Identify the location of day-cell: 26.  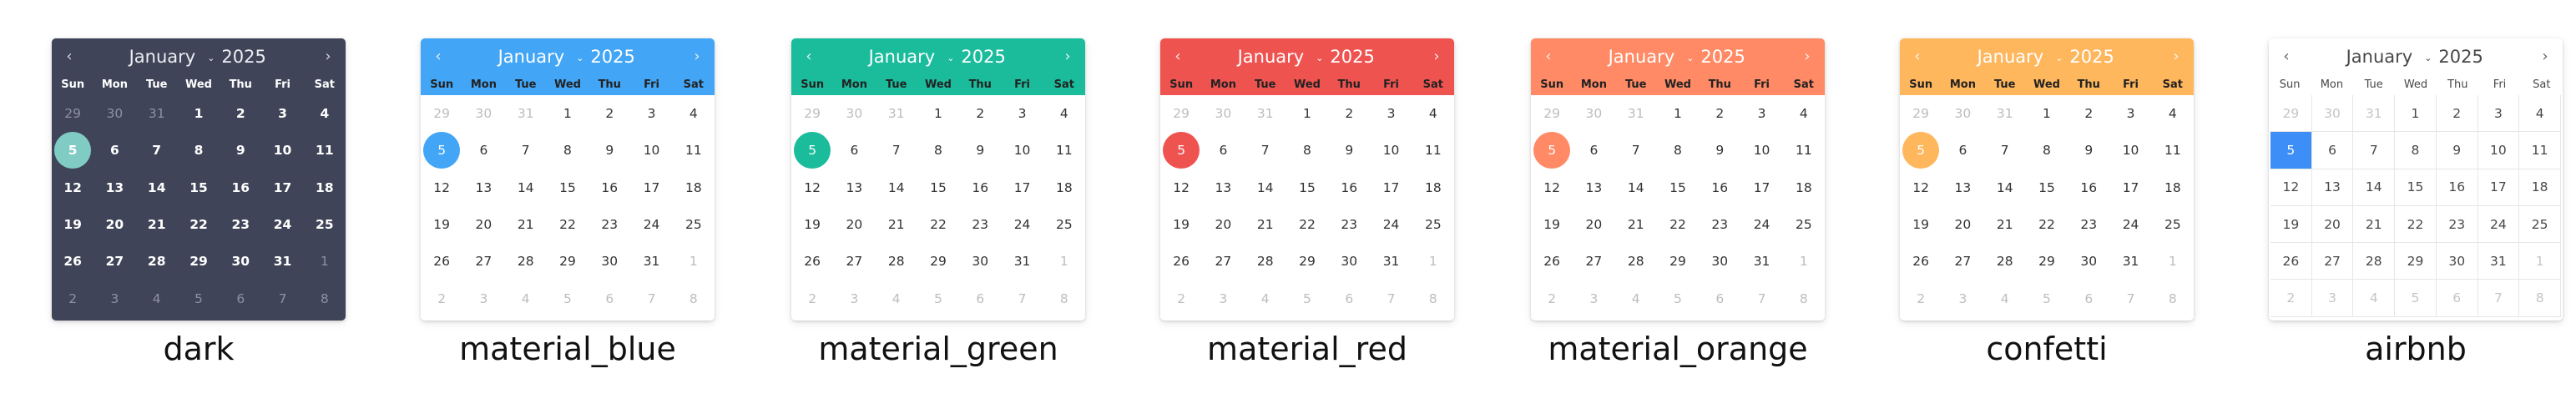
(1921, 262).